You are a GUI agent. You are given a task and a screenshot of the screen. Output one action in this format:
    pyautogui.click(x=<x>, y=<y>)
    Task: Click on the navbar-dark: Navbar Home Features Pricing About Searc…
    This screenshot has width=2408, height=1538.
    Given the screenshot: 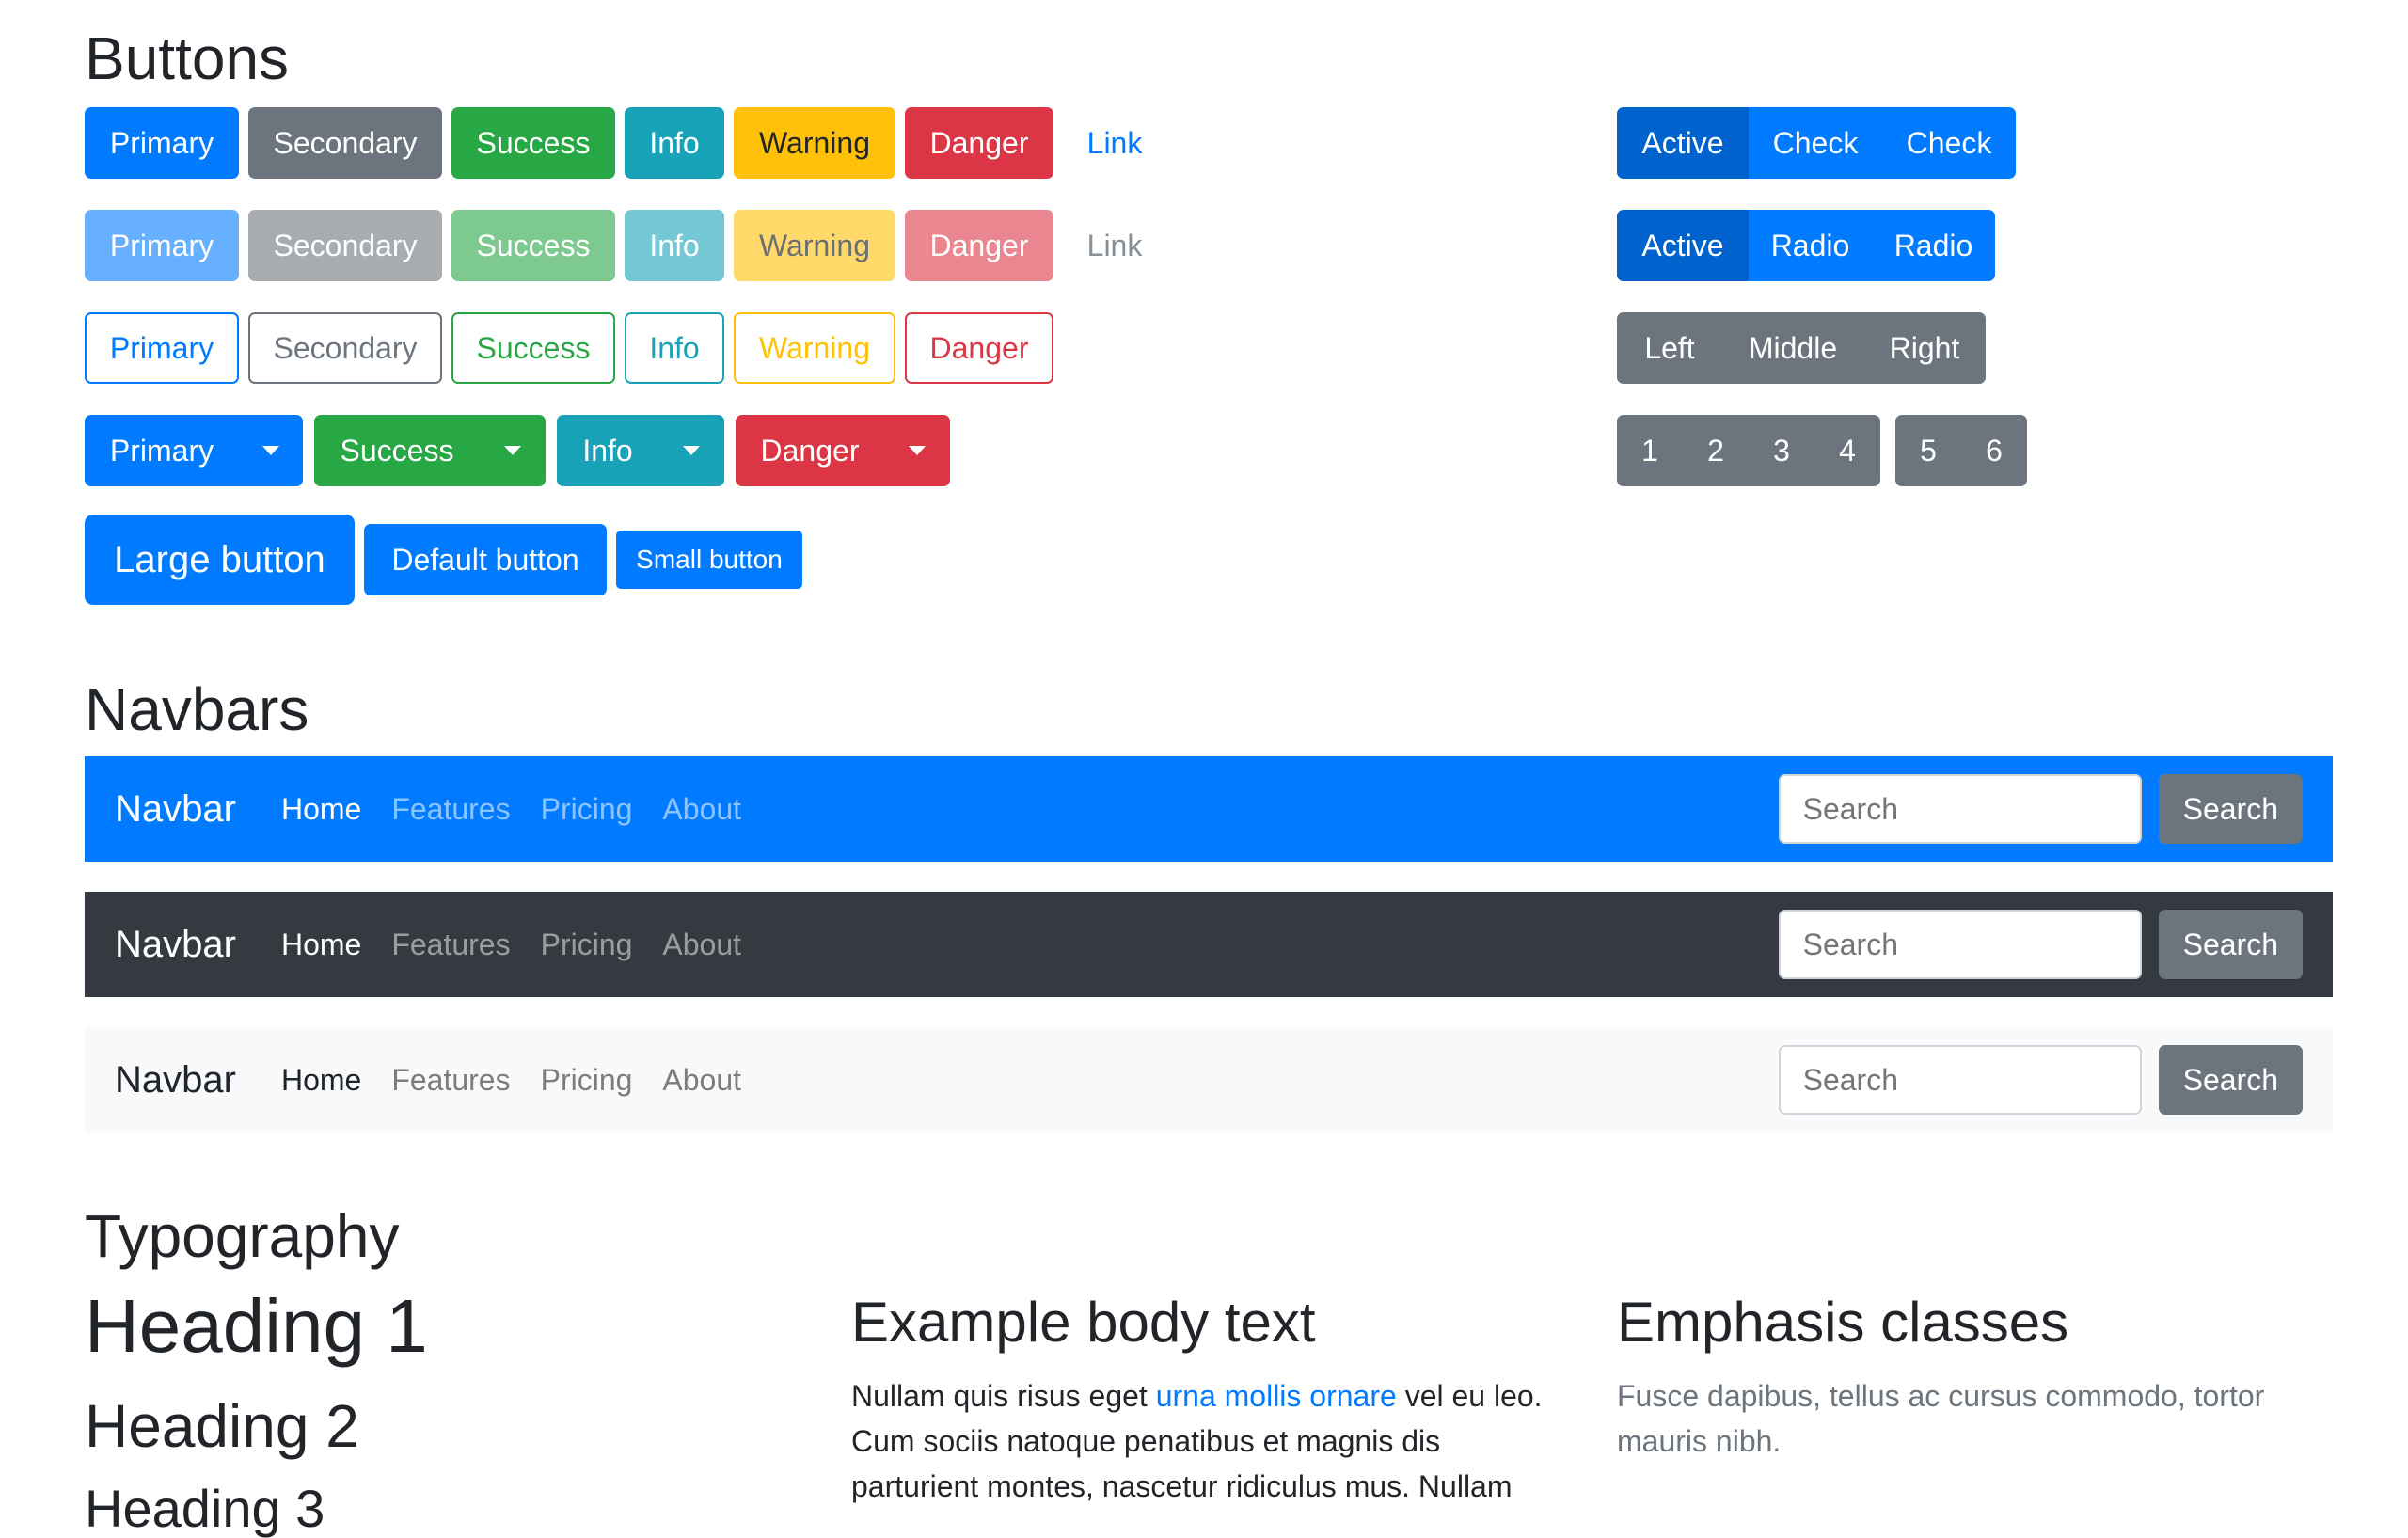 What is the action you would take?
    pyautogui.click(x=1209, y=945)
    